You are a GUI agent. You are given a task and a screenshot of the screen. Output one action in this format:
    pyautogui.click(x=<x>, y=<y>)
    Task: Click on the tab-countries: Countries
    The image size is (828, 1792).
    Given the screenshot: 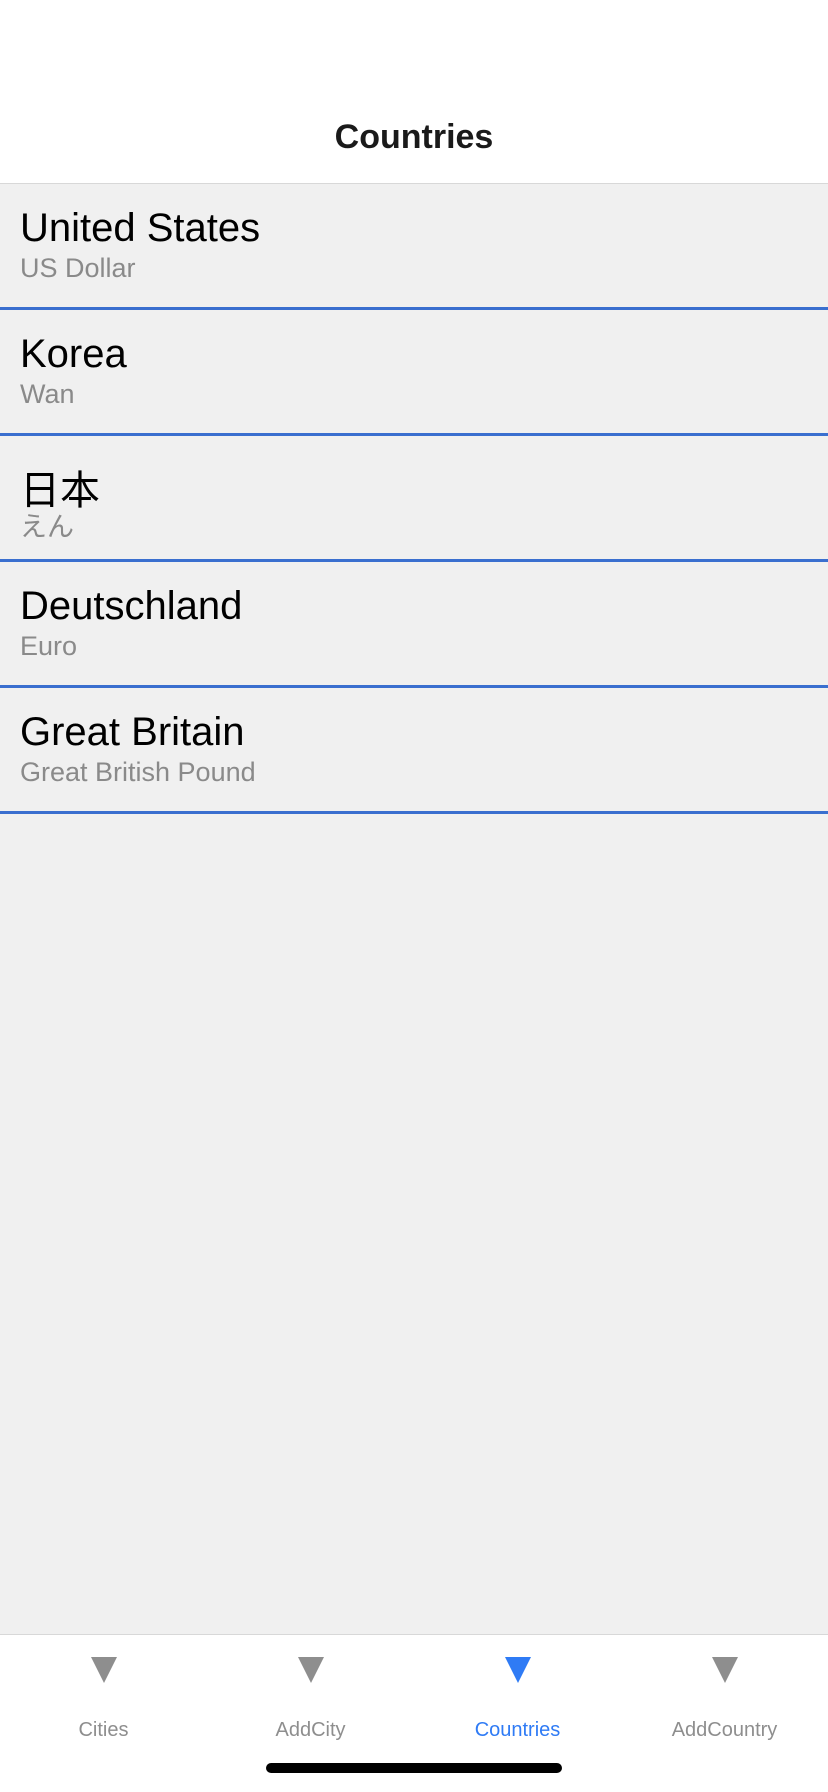 What is the action you would take?
    pyautogui.click(x=517, y=1690)
    